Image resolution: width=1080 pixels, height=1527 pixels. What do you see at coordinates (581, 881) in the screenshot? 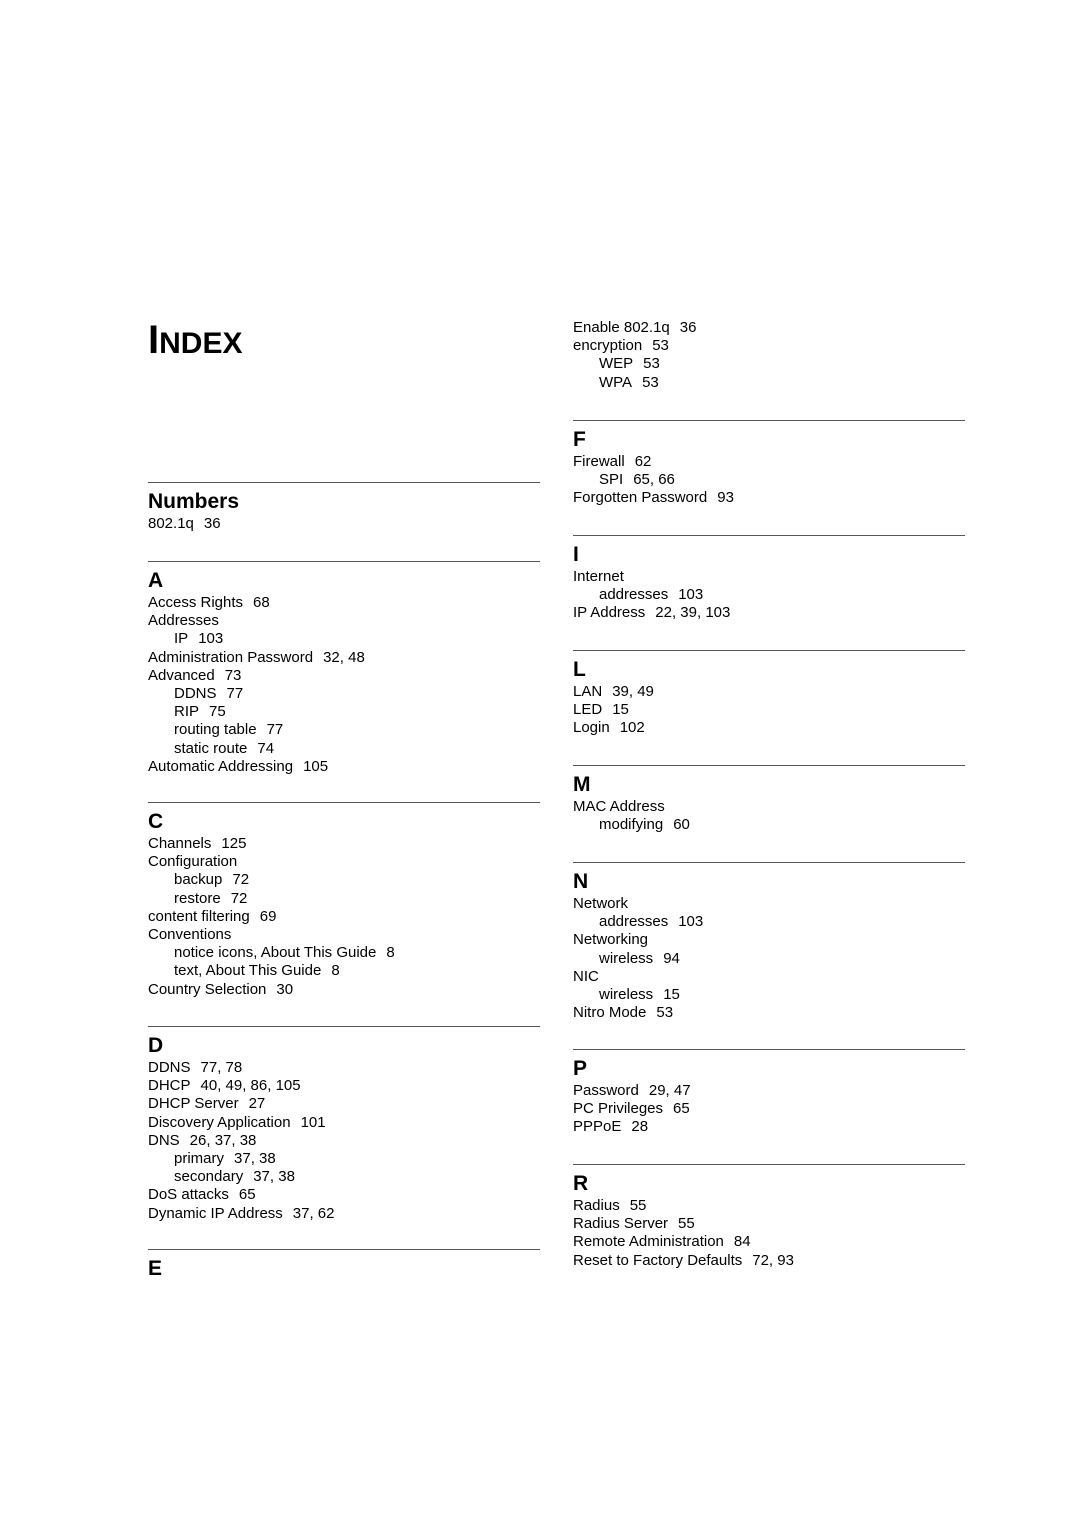
I see `section-heading: N` at bounding box center [581, 881].